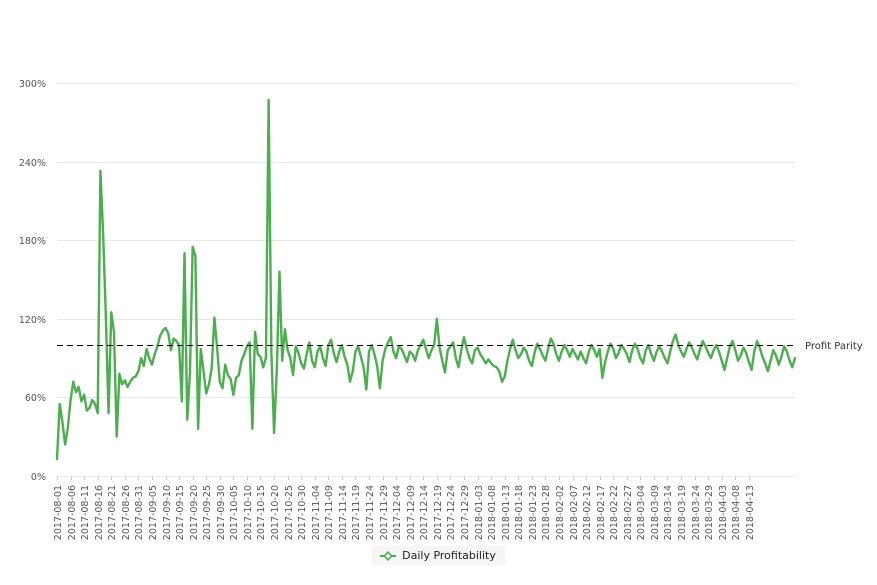 This screenshot has width=877, height=585. Describe the element at coordinates (668, 512) in the screenshot. I see `x-axis-tick-label: 2018-03-14` at that location.